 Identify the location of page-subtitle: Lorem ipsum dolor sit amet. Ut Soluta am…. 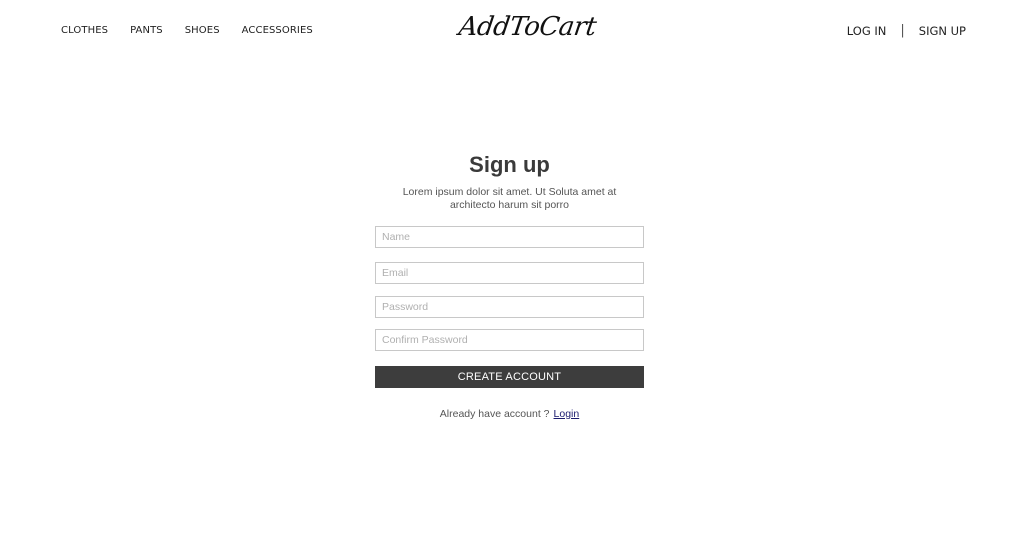
(509, 198).